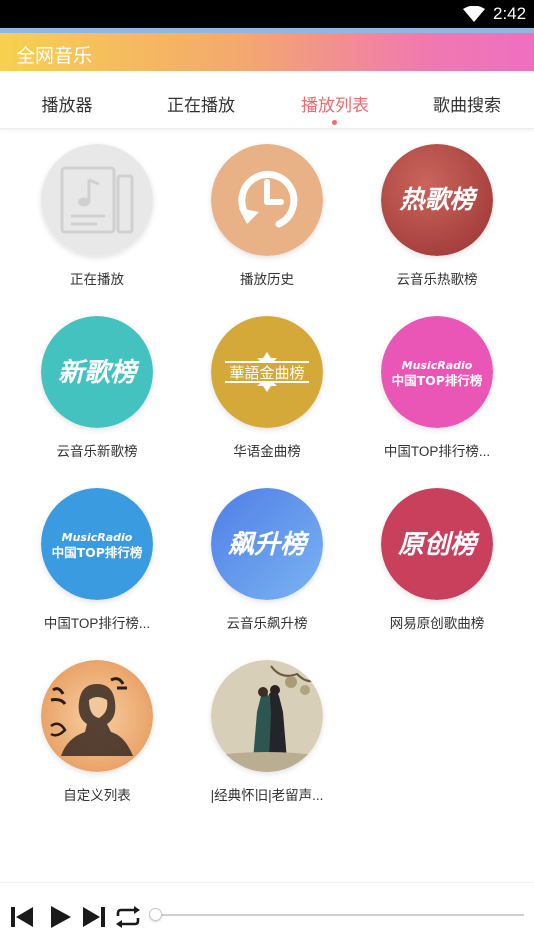  I want to click on app-title: 全网音乐, so click(54, 56).